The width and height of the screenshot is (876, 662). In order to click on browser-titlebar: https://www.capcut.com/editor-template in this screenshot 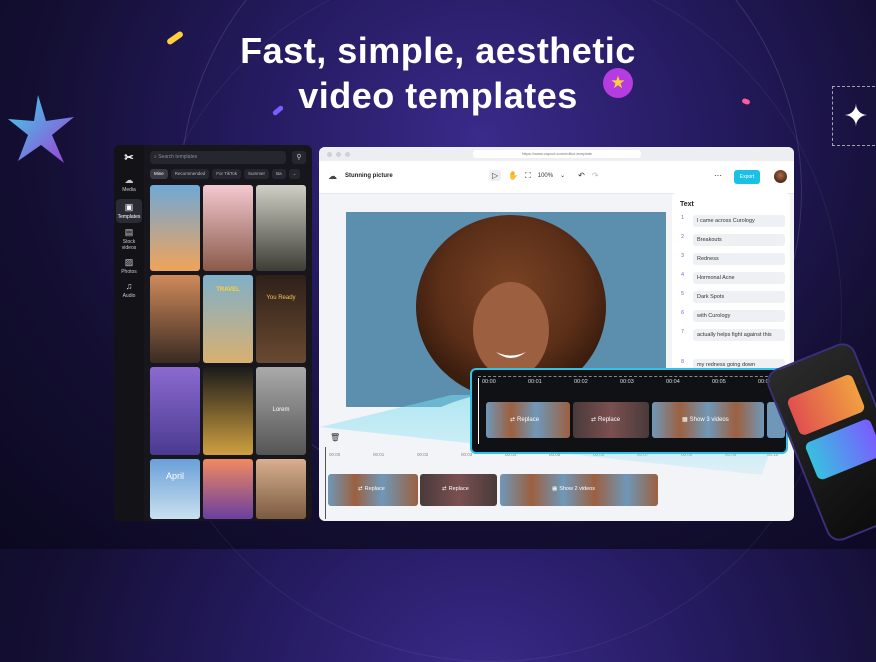, I will do `click(556, 154)`.